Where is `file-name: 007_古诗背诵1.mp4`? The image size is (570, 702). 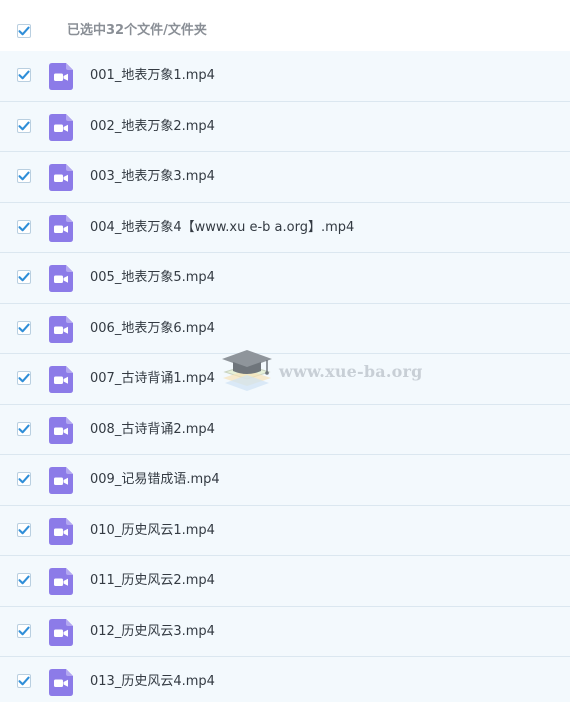 file-name: 007_古诗背诵1.mp4 is located at coordinates (152, 379).